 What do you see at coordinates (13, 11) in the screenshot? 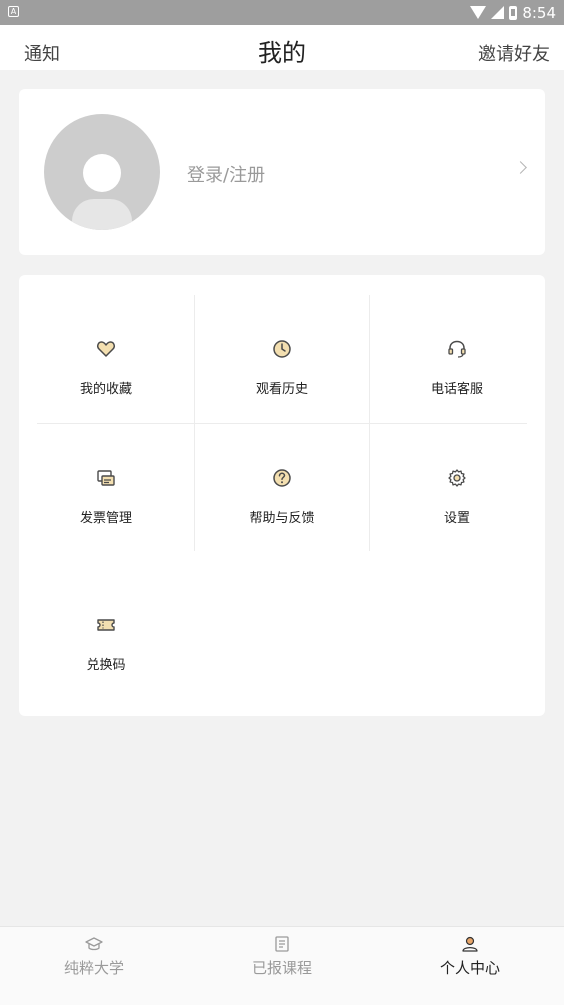
I see `notification-icon: A` at bounding box center [13, 11].